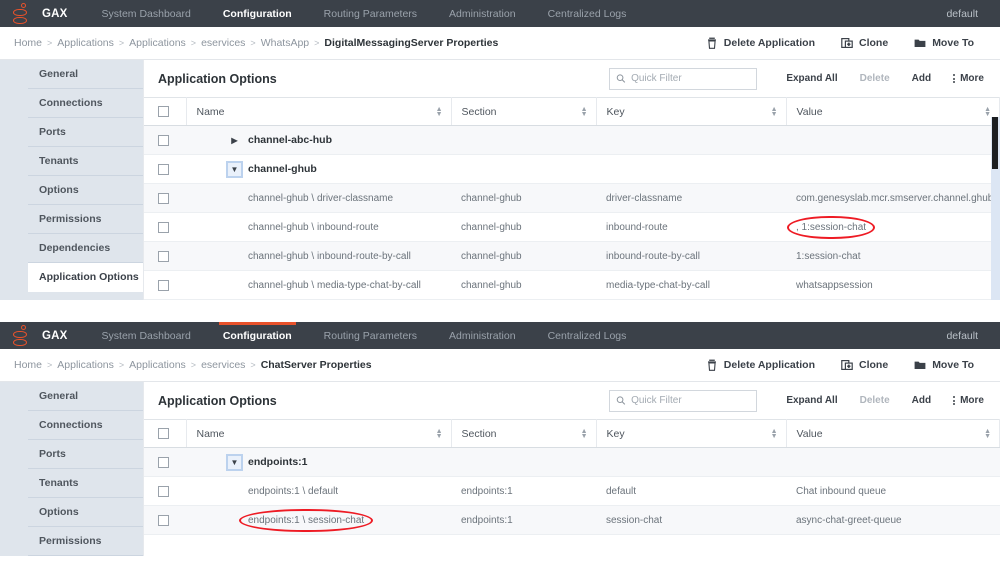 This screenshot has height=562, width=1000. I want to click on option-section-cell, so click(523, 462).